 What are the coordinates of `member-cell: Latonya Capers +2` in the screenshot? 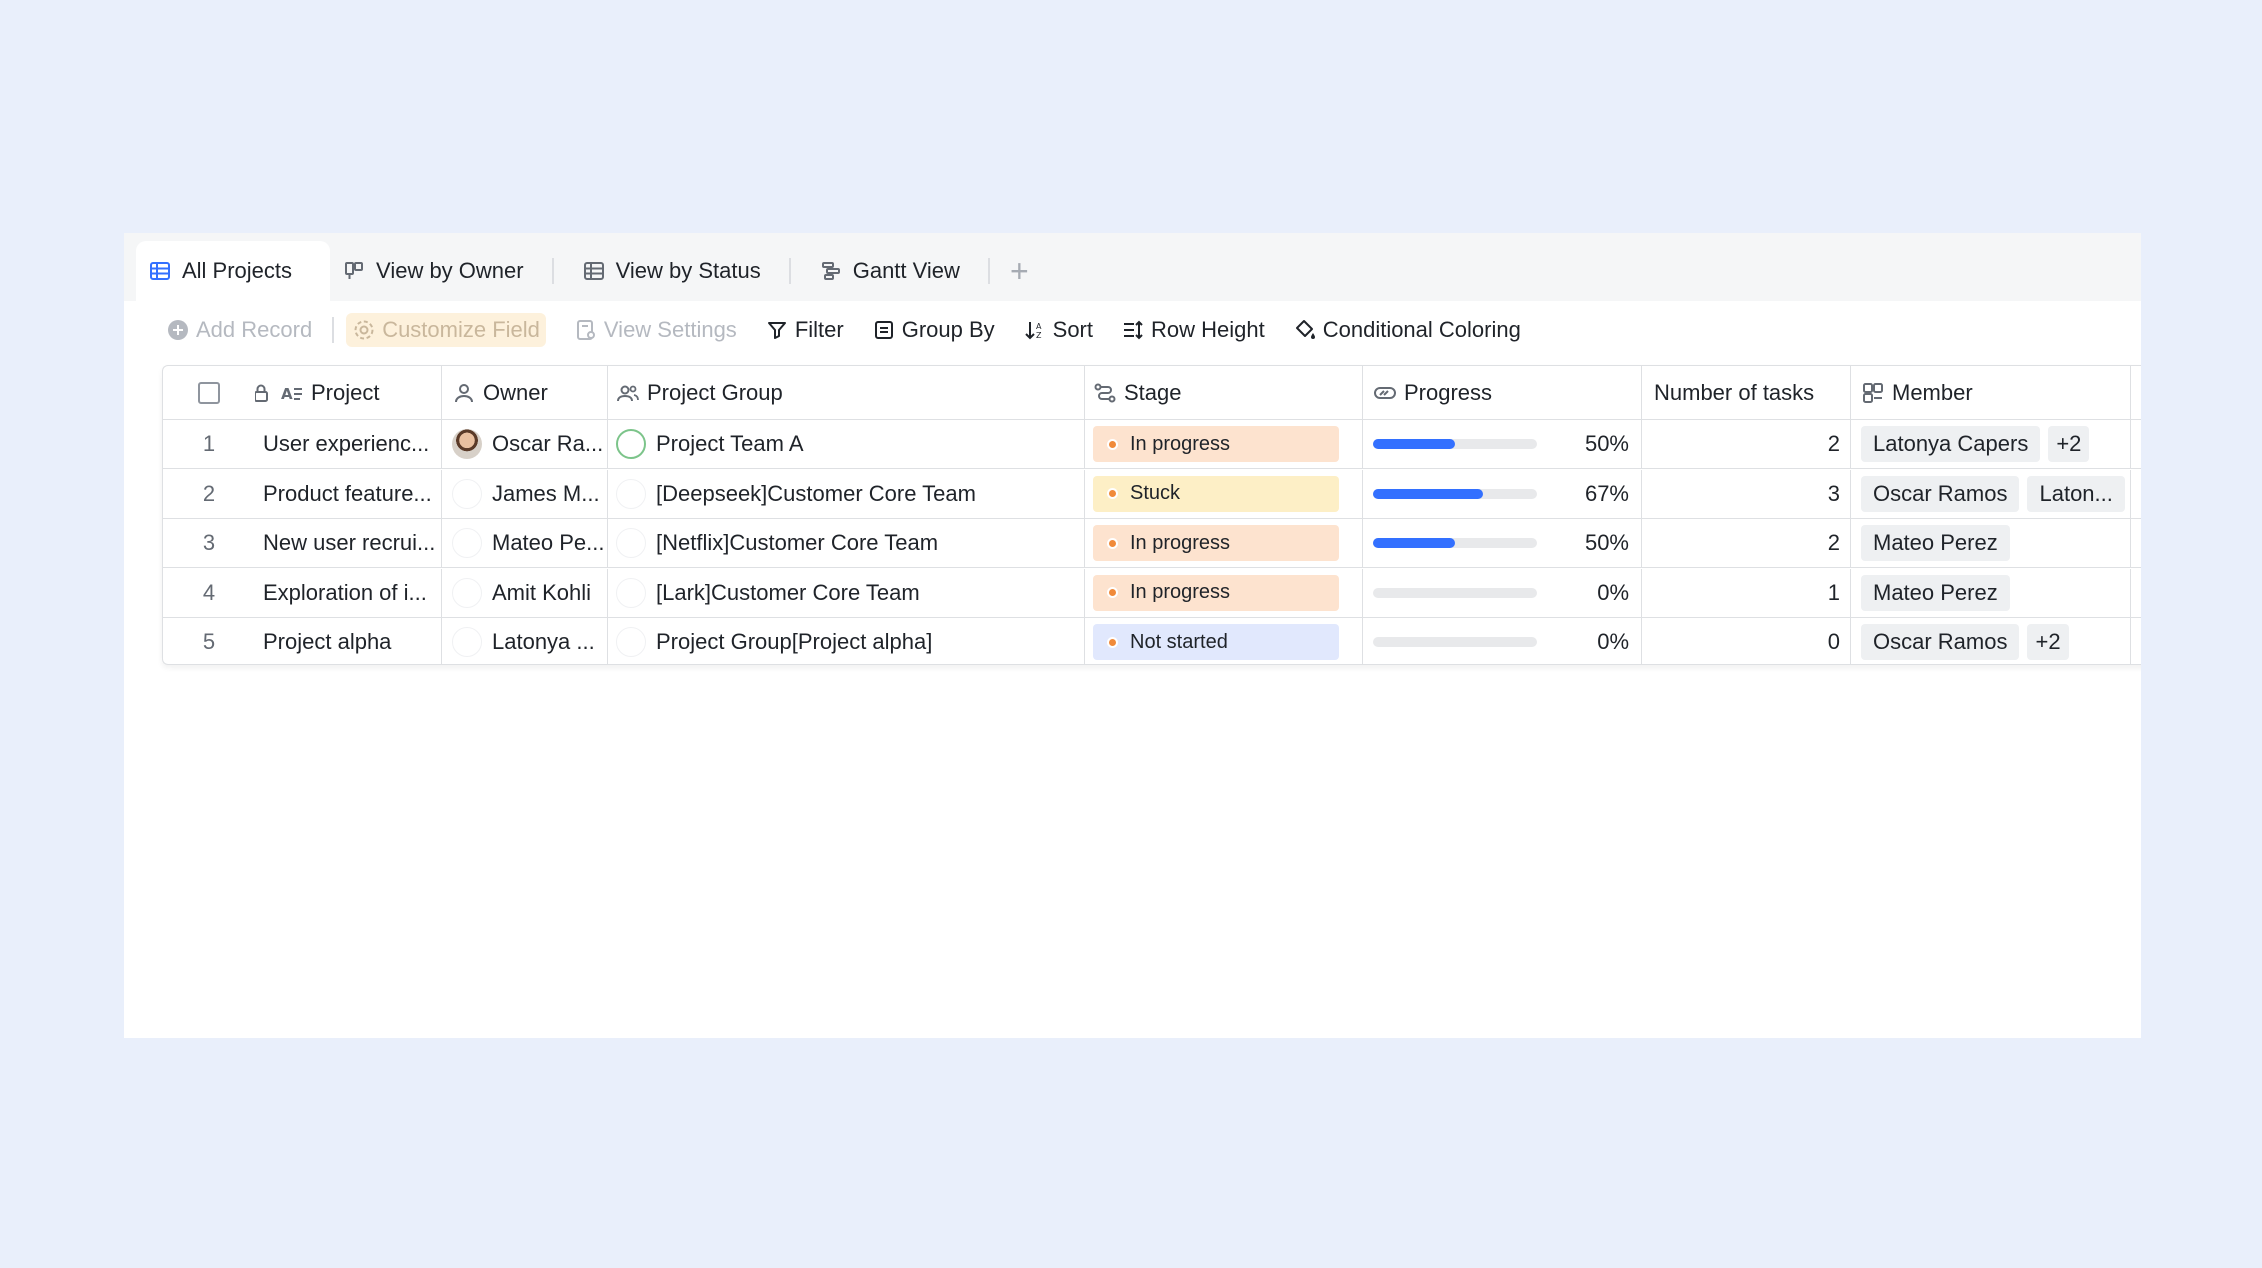 It's located at (1991, 444).